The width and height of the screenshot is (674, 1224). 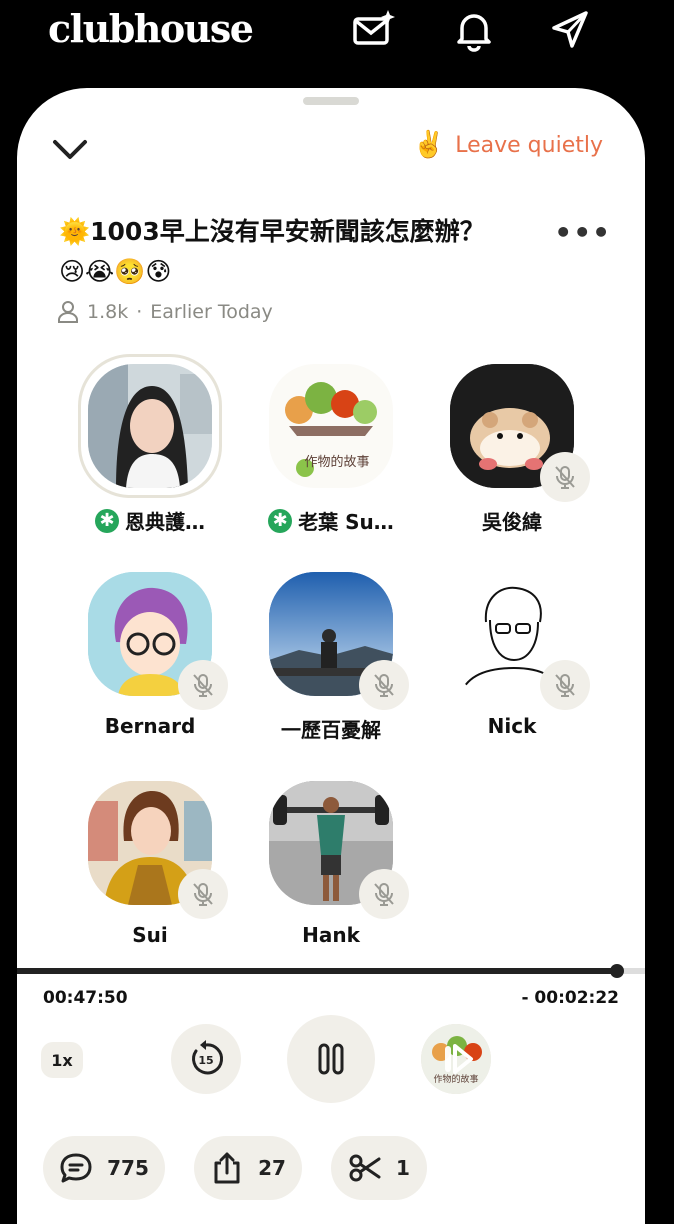 I want to click on top-bar: clubhouse, so click(x=337, y=45).